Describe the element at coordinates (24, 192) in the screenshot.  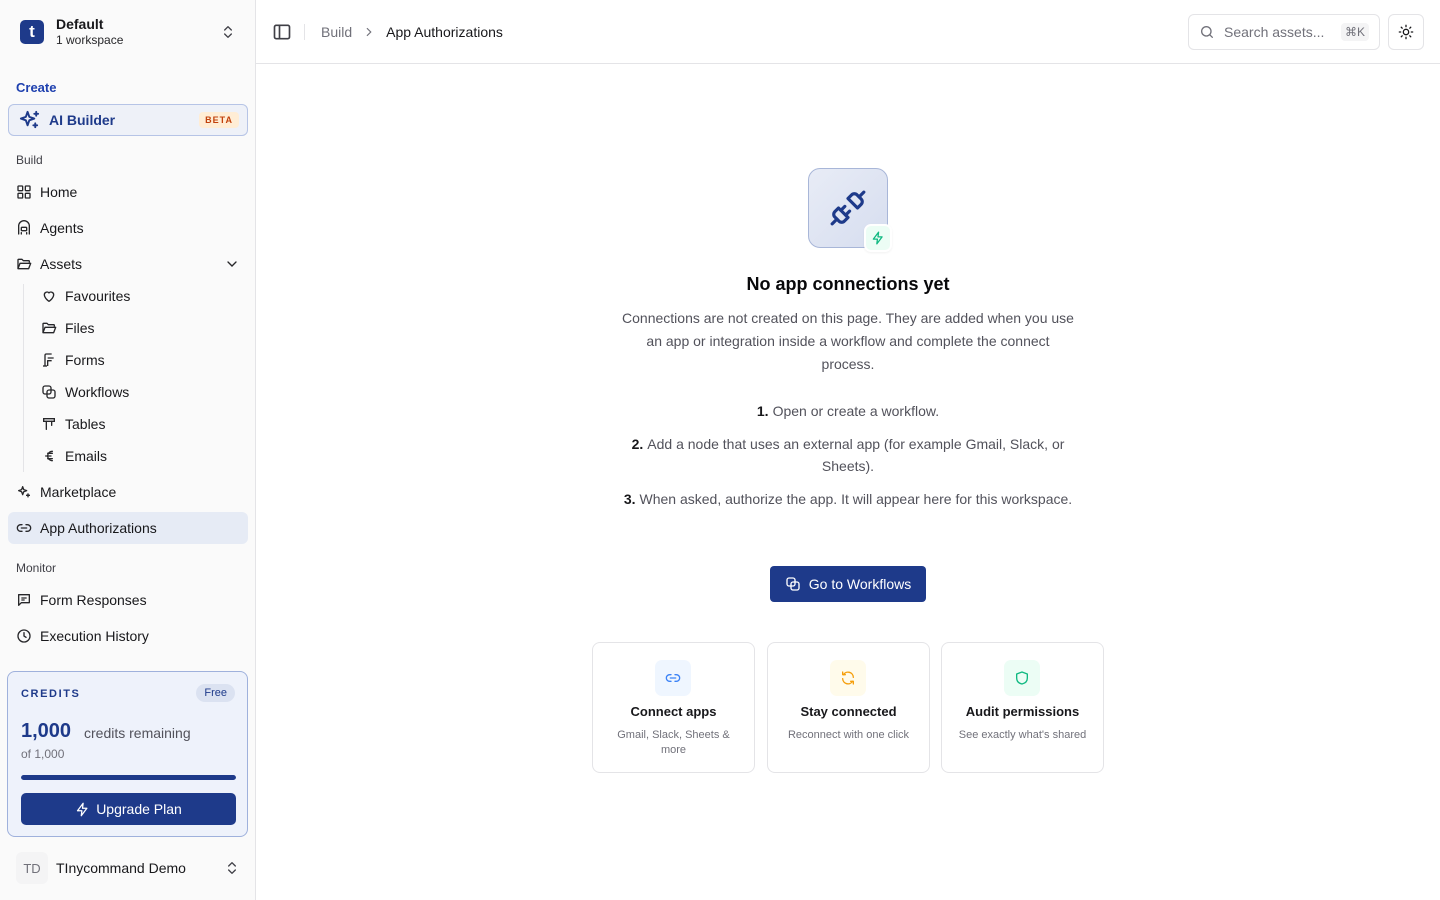
I see `grid-icon` at that location.